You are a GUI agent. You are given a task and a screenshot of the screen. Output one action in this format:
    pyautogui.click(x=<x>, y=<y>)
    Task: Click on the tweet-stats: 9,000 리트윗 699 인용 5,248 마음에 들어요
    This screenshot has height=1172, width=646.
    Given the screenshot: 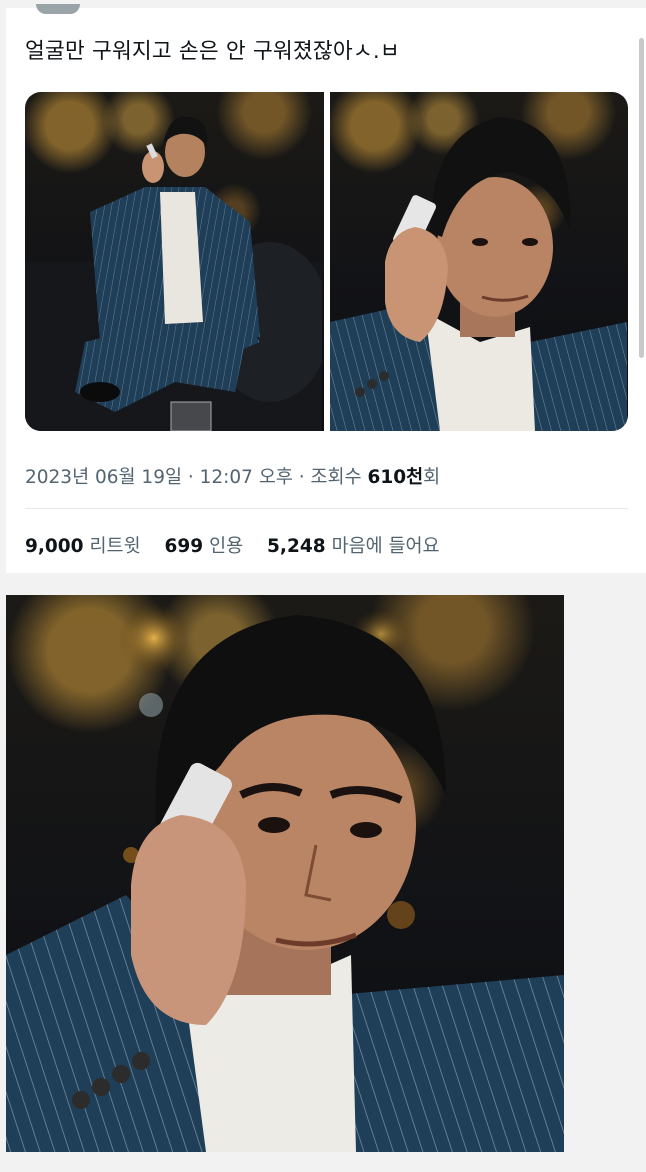 What is the action you would take?
    pyautogui.click(x=241, y=545)
    